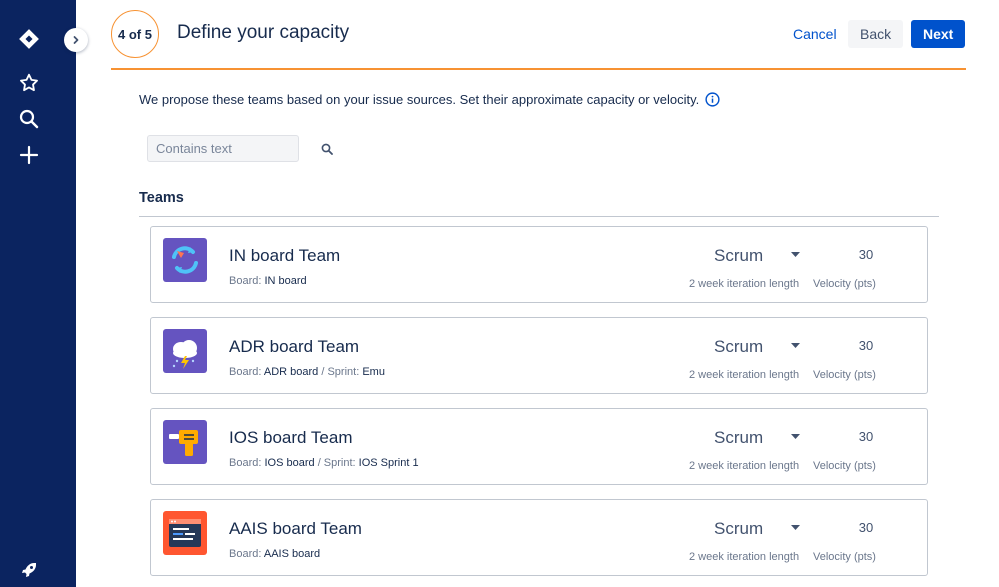 This screenshot has height=587, width=999. I want to click on sync-arrows-icon, so click(185, 260).